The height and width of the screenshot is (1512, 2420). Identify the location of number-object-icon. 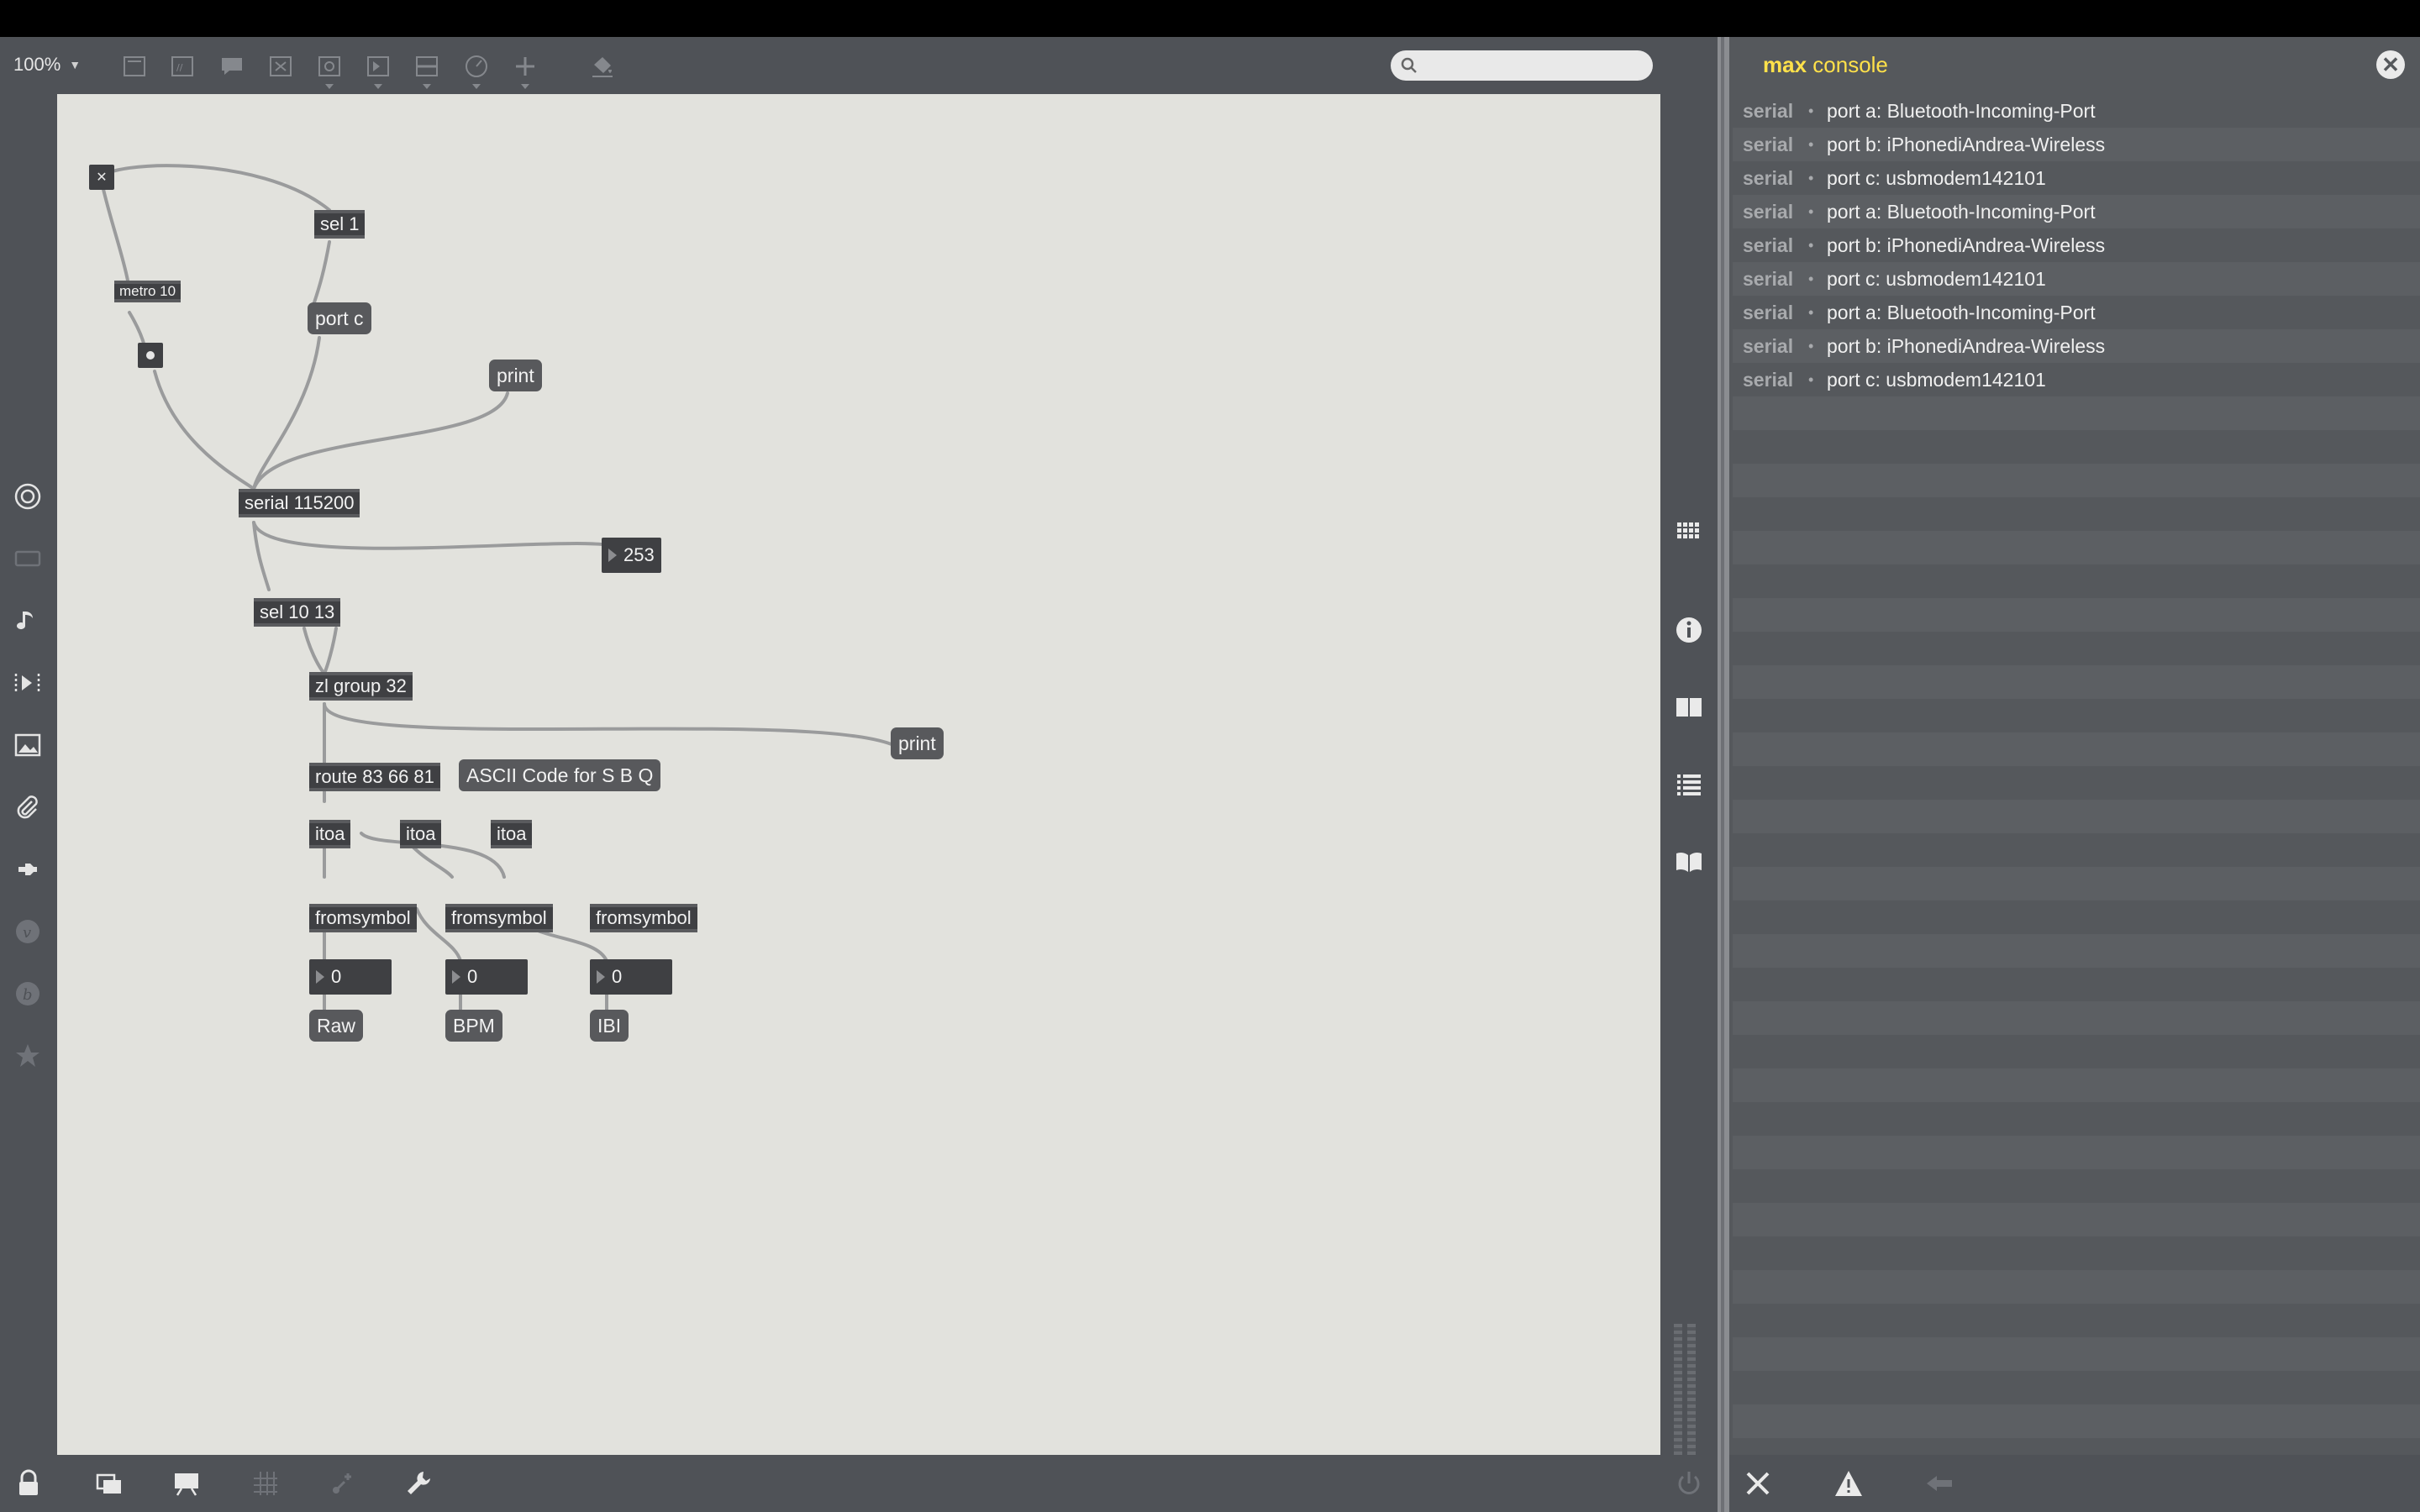
(378, 70).